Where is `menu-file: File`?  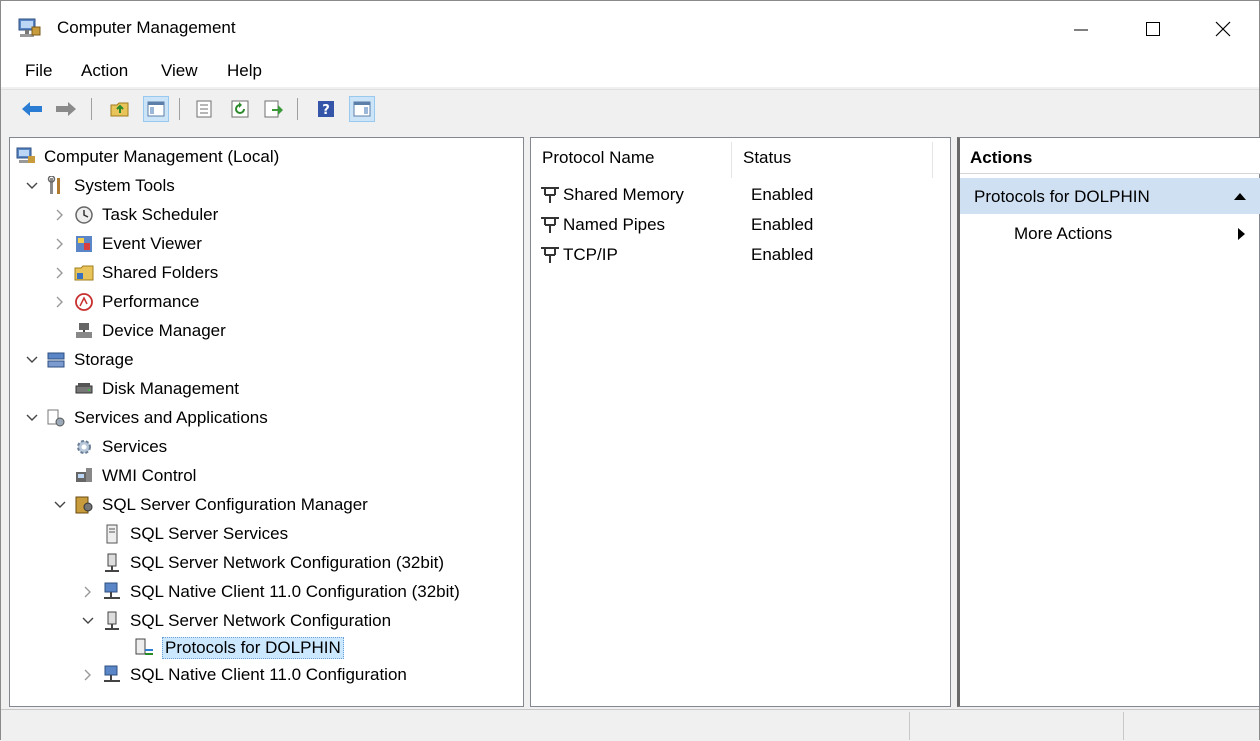
menu-file: File is located at coordinates (38, 71).